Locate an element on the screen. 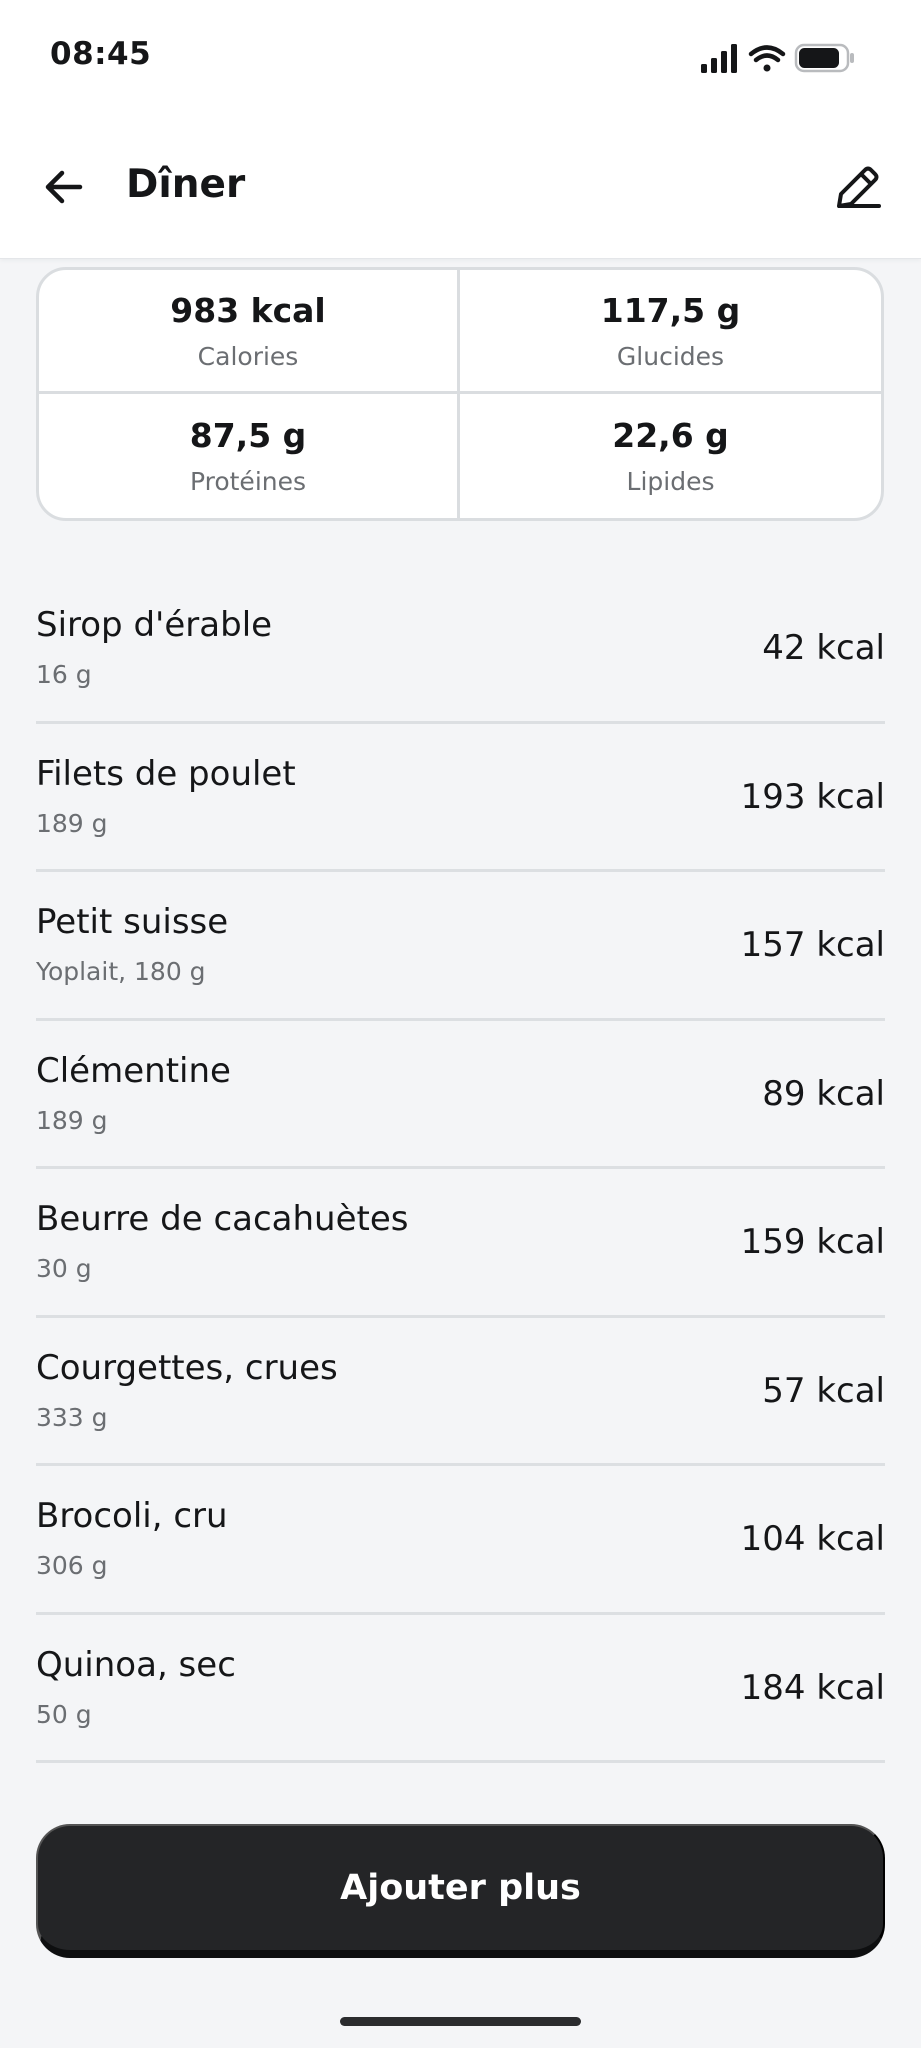  food-name: Clémentine is located at coordinates (133, 1070).